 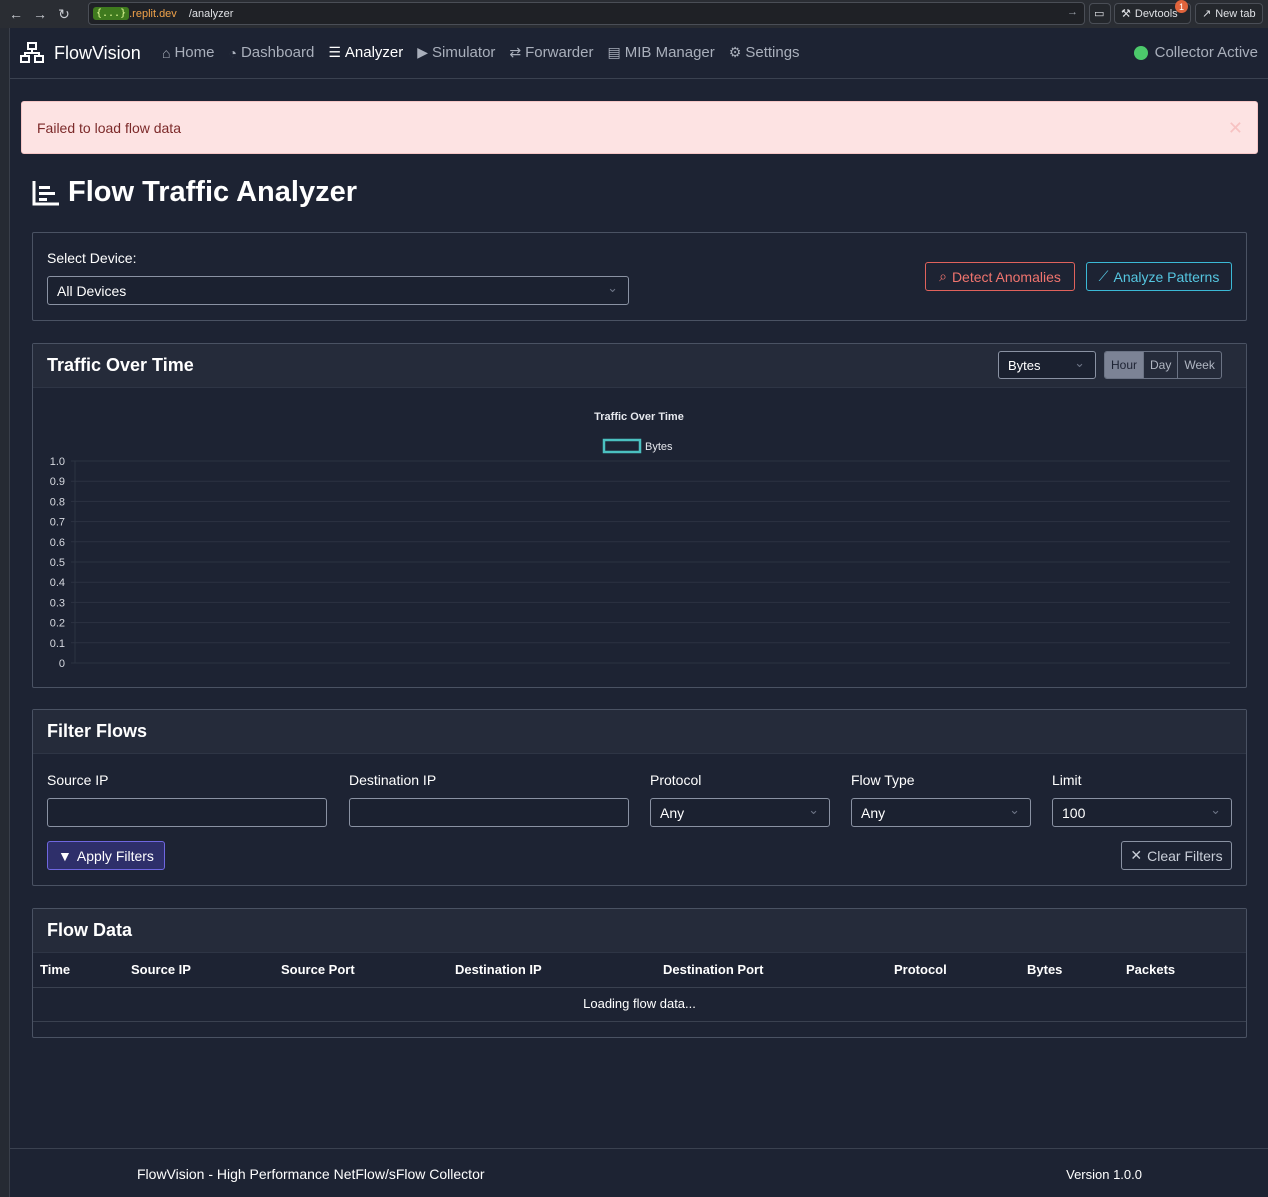 What do you see at coordinates (338, 290) in the screenshot?
I see `device-select: All Devices` at bounding box center [338, 290].